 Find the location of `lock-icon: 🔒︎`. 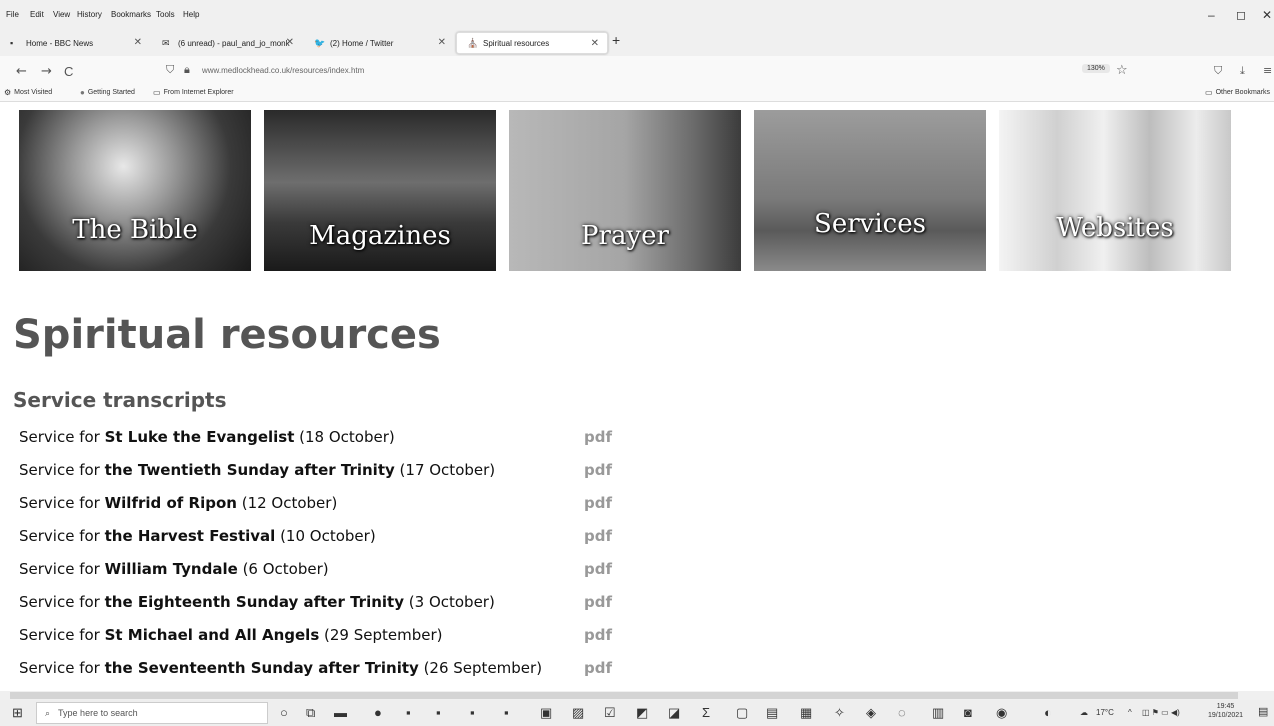

lock-icon: 🔒︎ is located at coordinates (187, 69).